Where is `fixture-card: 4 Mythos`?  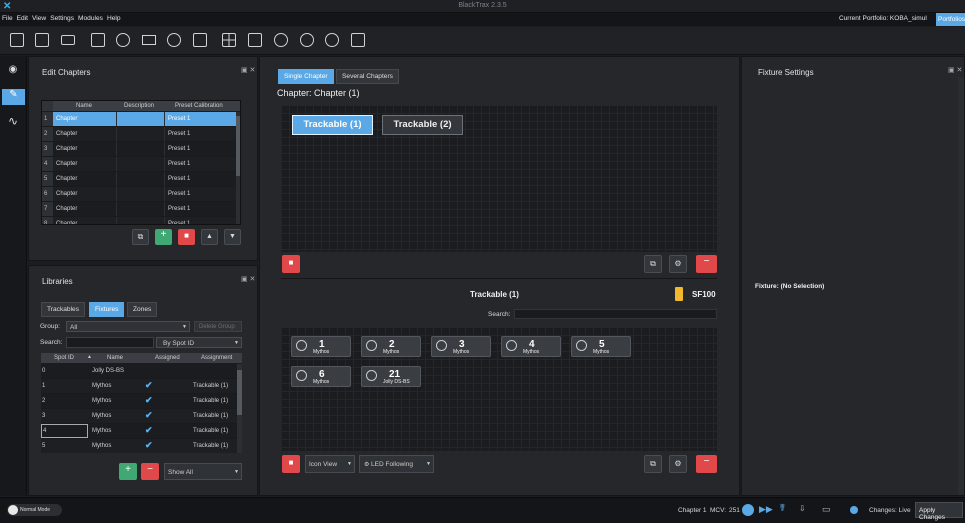
fixture-card: 4 Mythos is located at coordinates (531, 346).